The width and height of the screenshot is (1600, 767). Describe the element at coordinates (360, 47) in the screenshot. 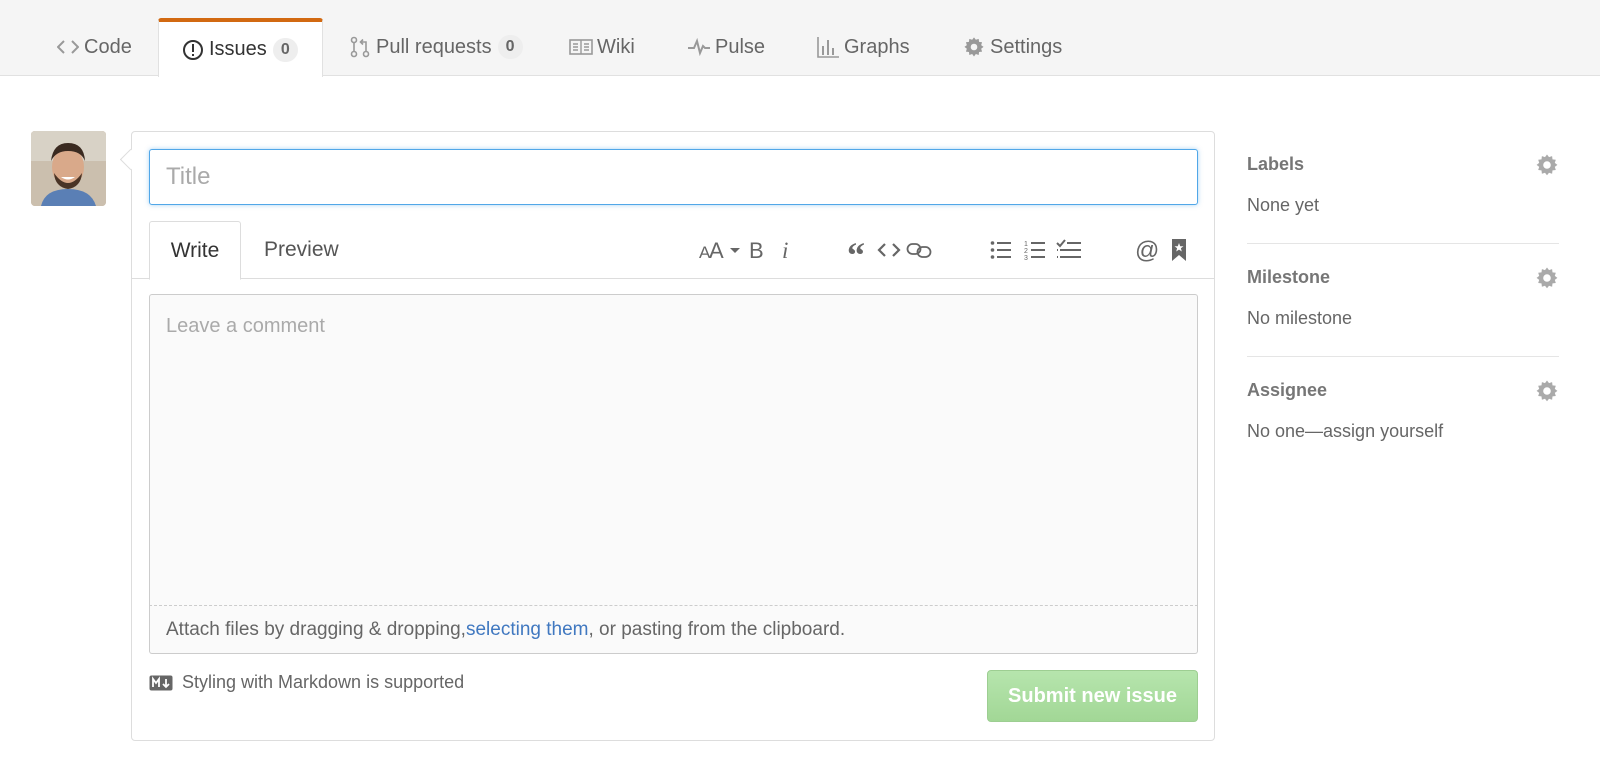

I see `git-pull-request-icon` at that location.